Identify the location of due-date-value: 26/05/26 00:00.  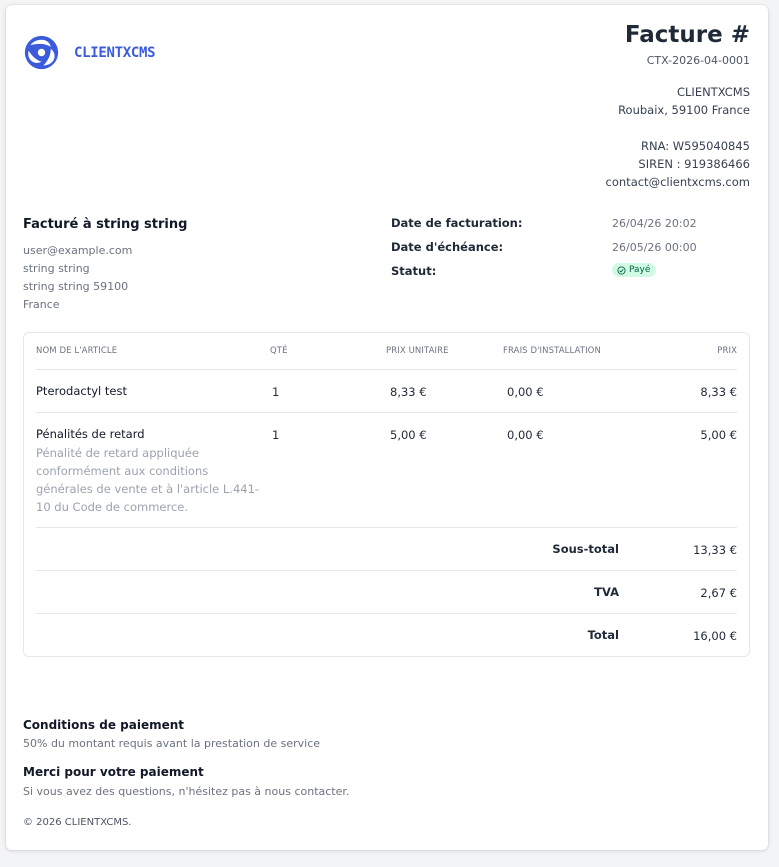
(654, 247).